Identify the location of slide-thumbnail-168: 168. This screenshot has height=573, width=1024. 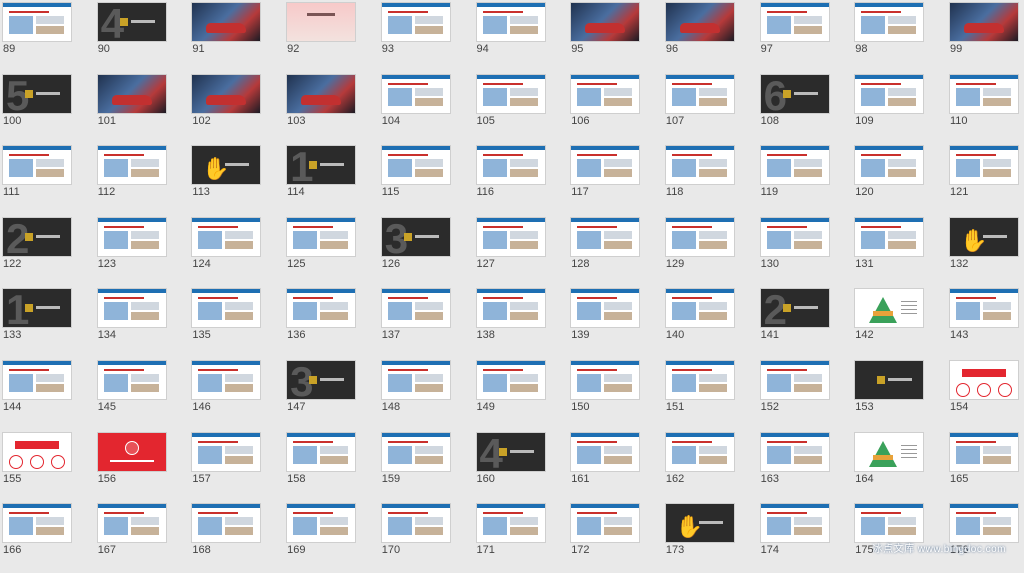
(236, 537).